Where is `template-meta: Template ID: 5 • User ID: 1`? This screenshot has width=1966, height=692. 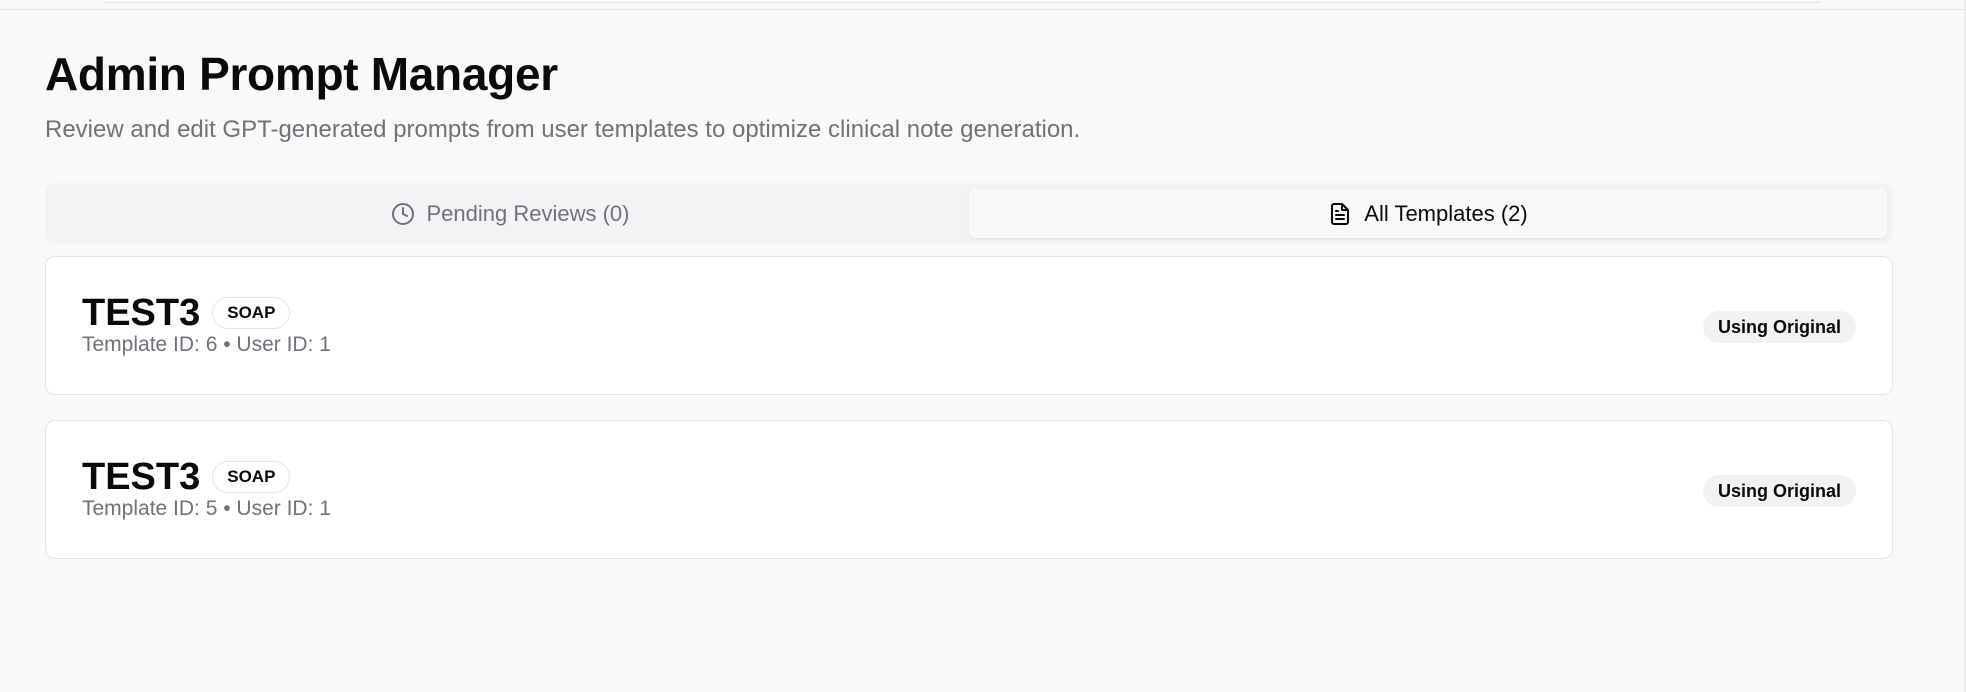
template-meta: Template ID: 5 • User ID: 1 is located at coordinates (206, 508).